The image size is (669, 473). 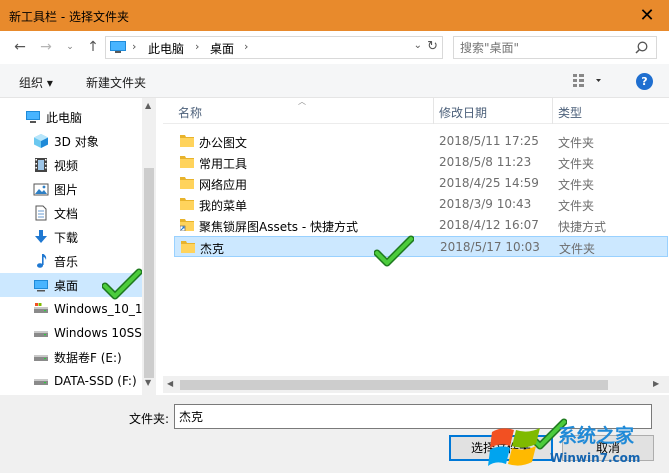 I want to click on nav-item-label: 数据卷F (E:), so click(x=88, y=357).